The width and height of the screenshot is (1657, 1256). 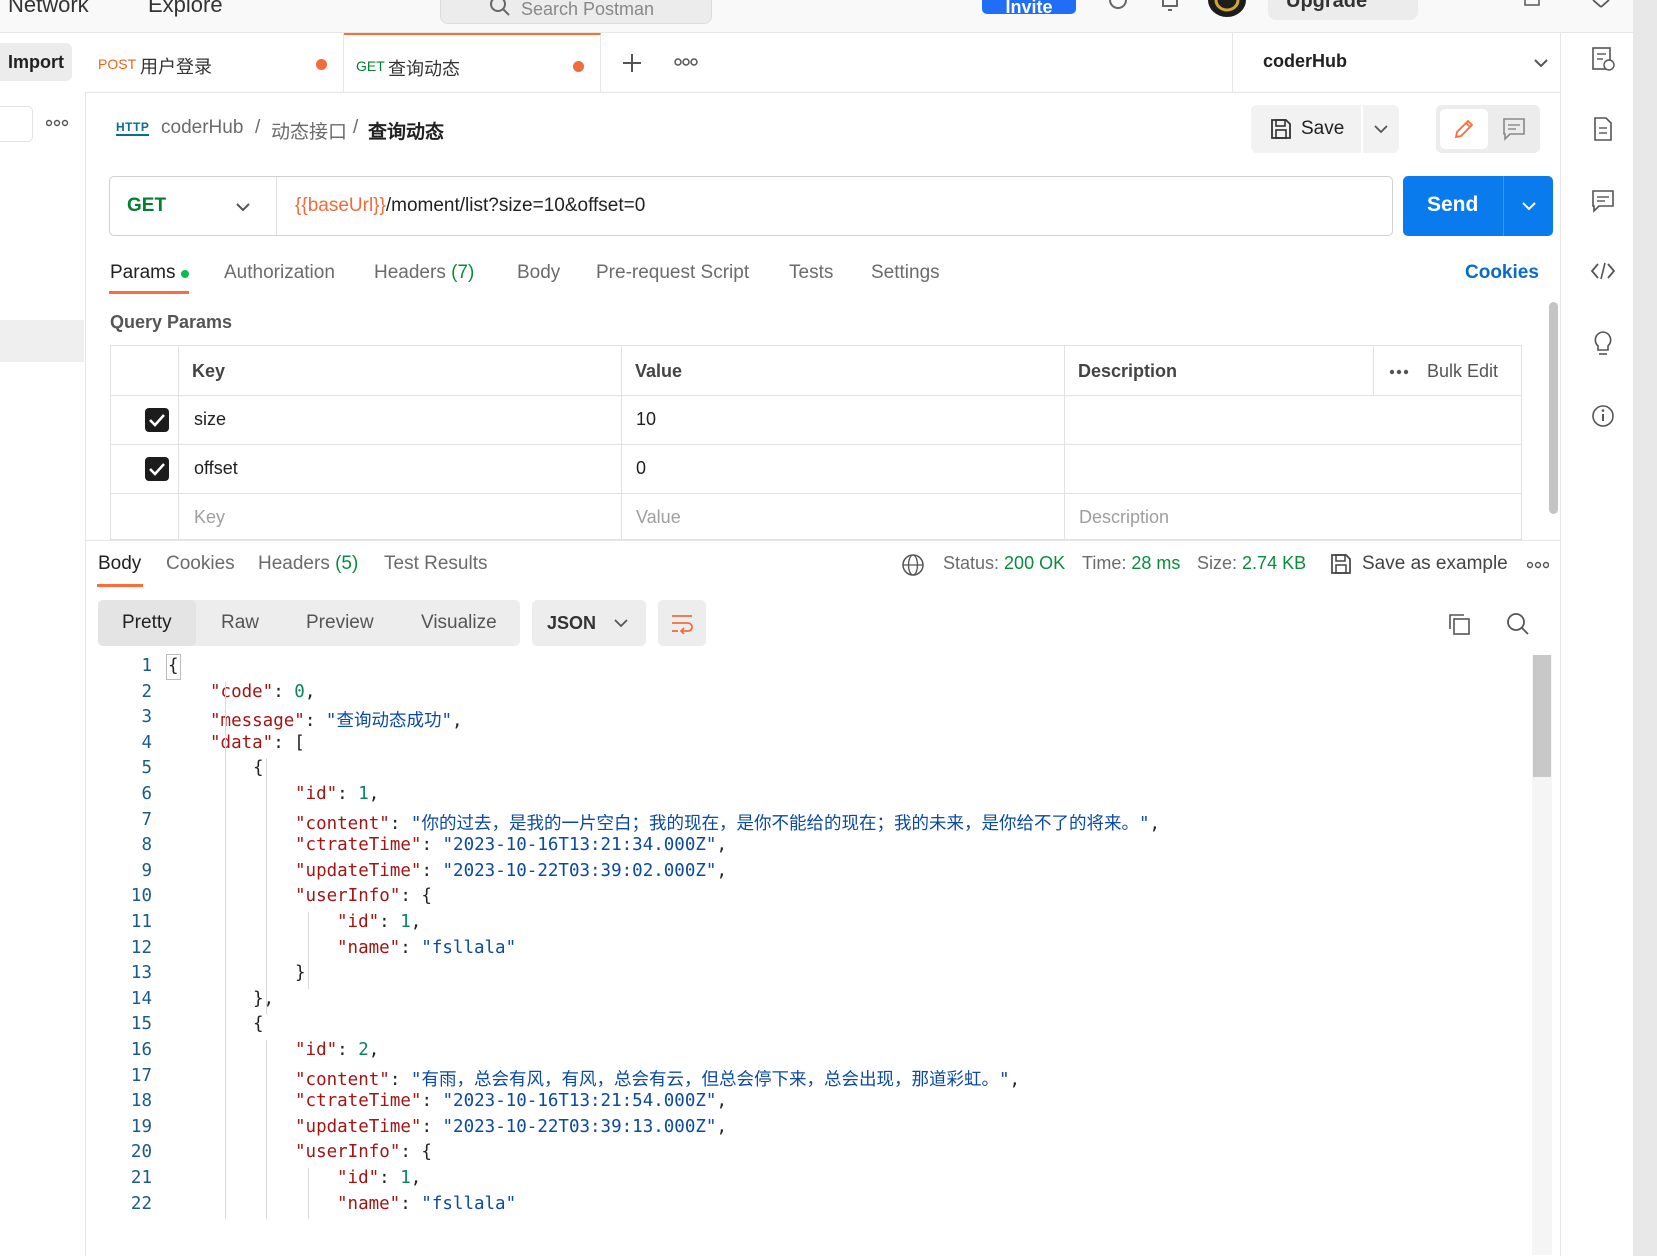 I want to click on copy-icon, so click(x=1459, y=624).